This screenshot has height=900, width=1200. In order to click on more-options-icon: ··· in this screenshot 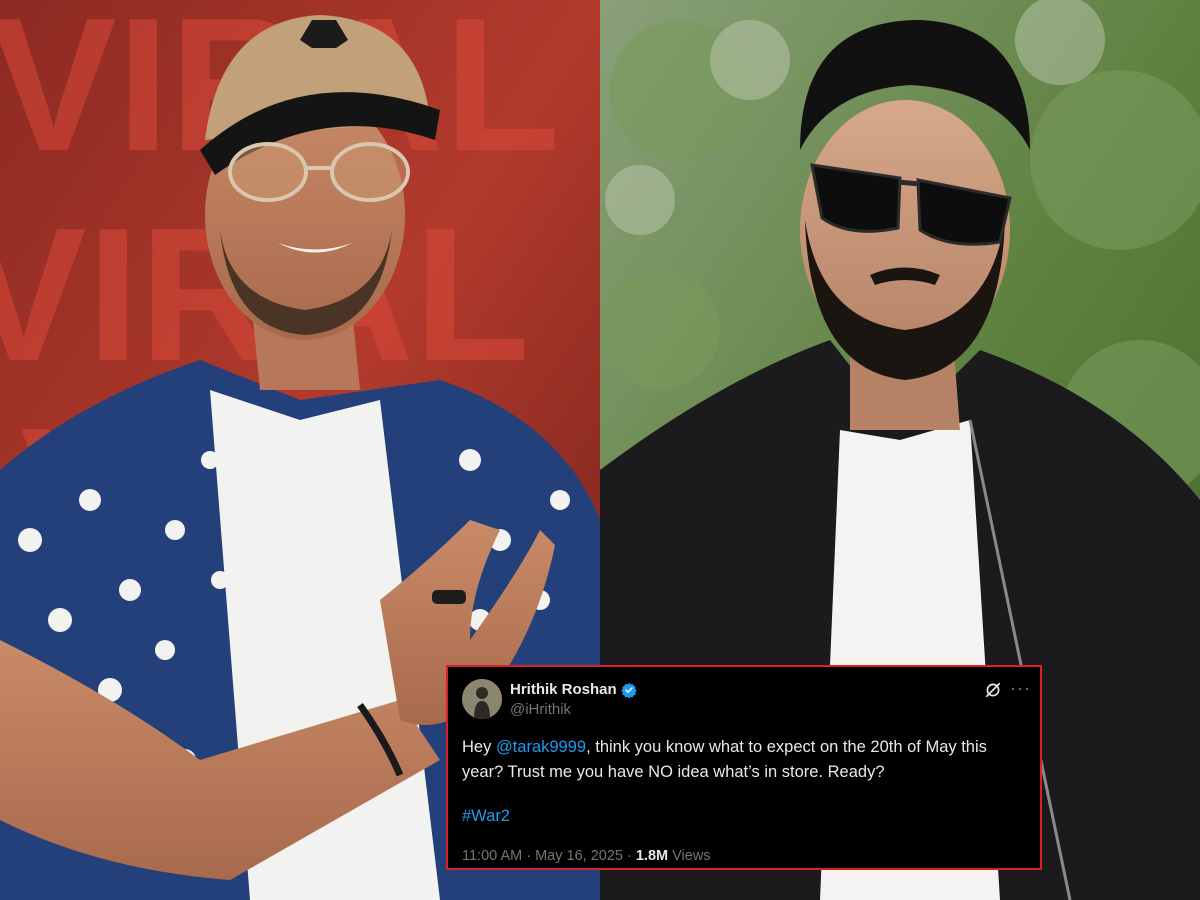, I will do `click(1020, 688)`.